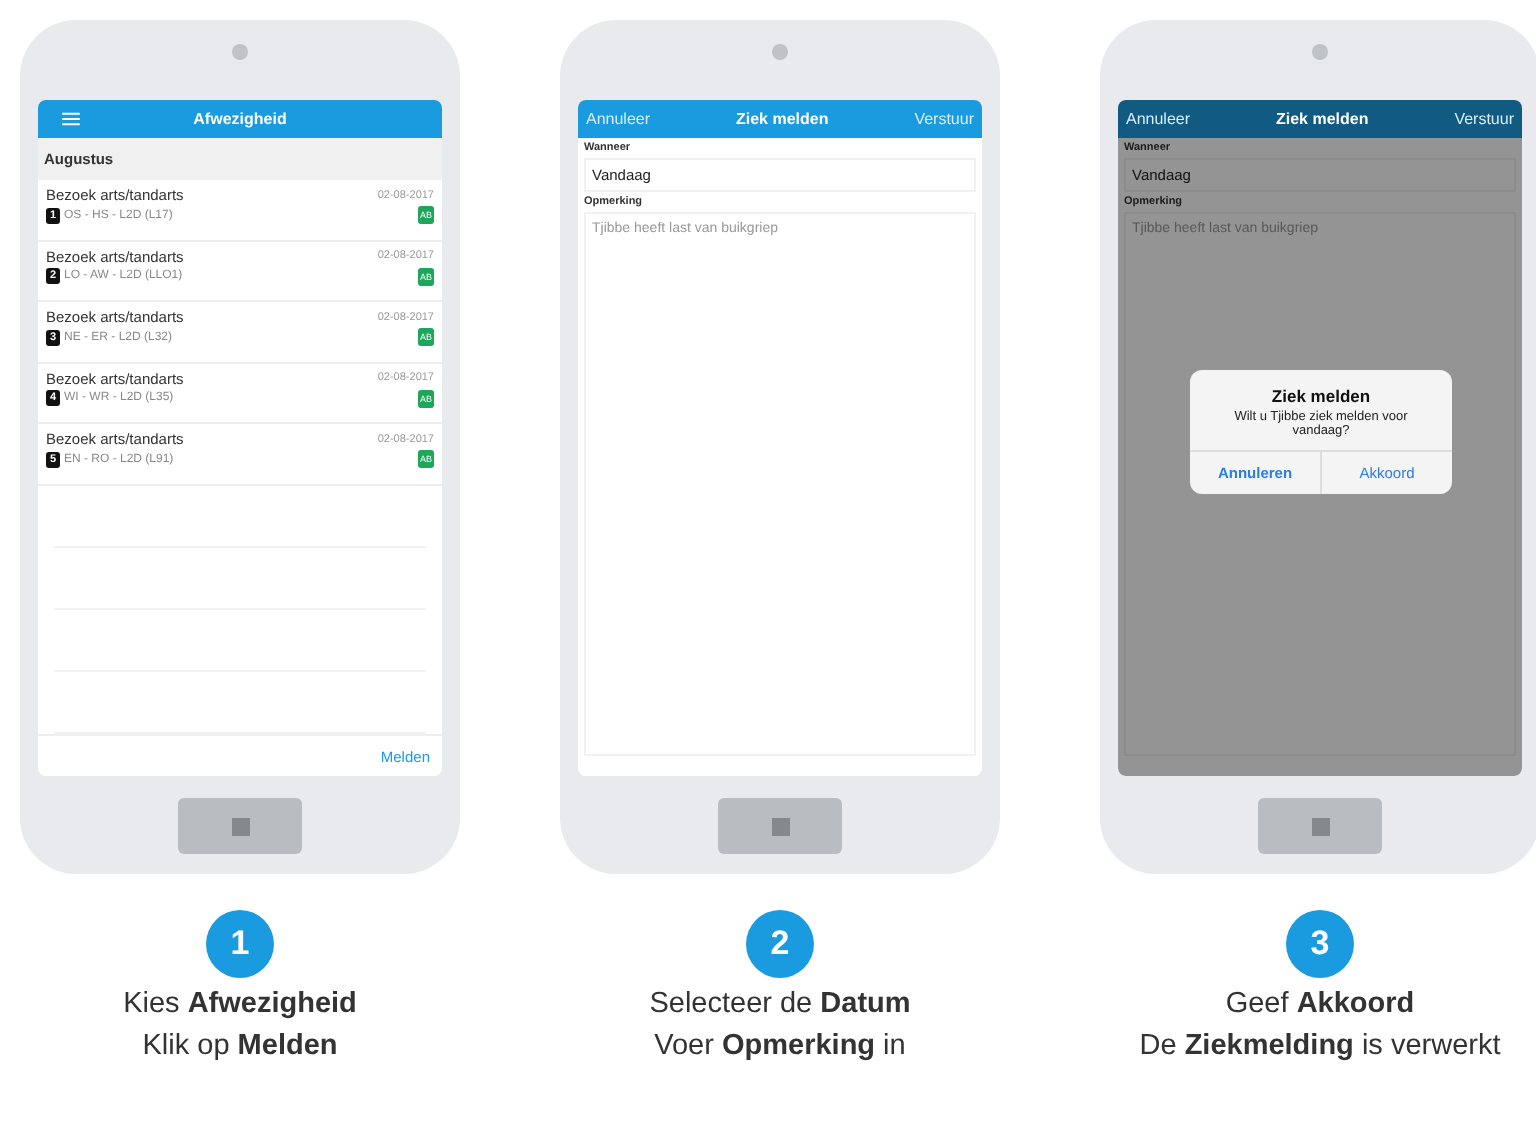  I want to click on cancel-link: Annuleer, so click(1158, 119).